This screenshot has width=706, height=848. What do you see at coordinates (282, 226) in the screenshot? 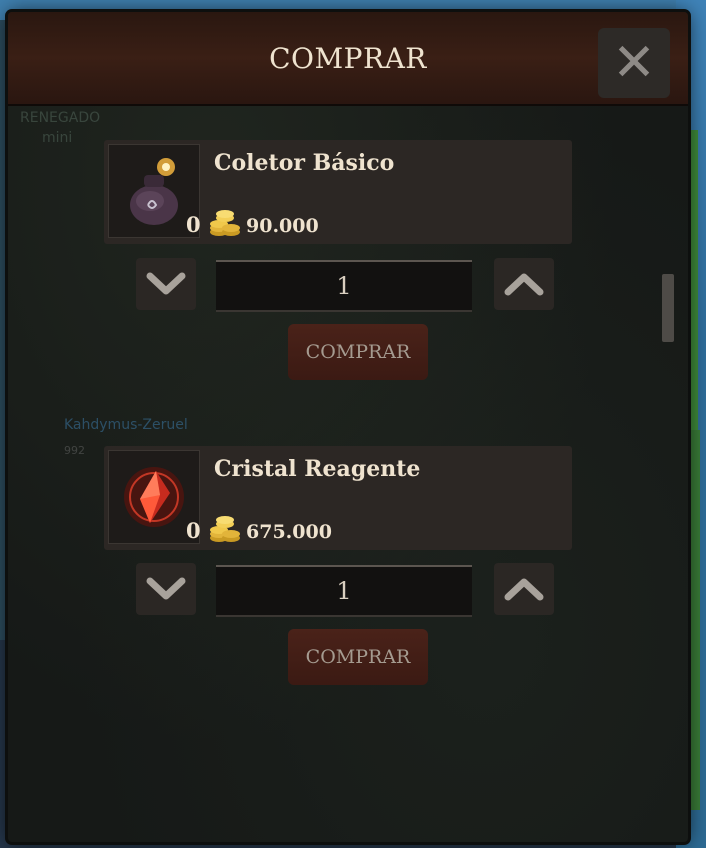
I see `item-price: 90.000` at bounding box center [282, 226].